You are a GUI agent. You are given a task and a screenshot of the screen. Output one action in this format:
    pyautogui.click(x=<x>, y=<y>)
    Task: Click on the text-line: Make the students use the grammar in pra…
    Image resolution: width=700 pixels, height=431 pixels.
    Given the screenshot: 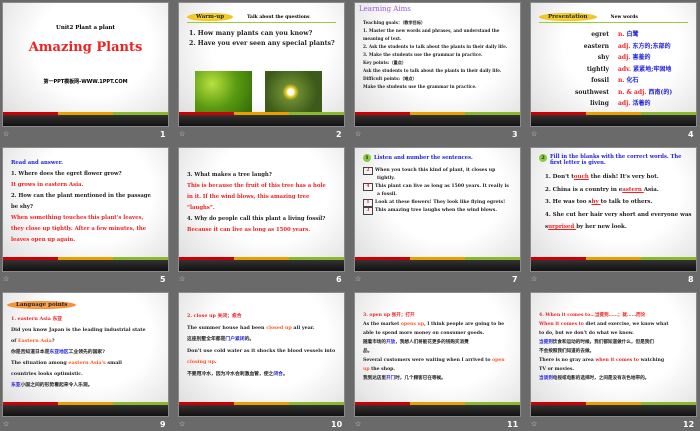 What is the action you would take?
    pyautogui.click(x=437, y=87)
    